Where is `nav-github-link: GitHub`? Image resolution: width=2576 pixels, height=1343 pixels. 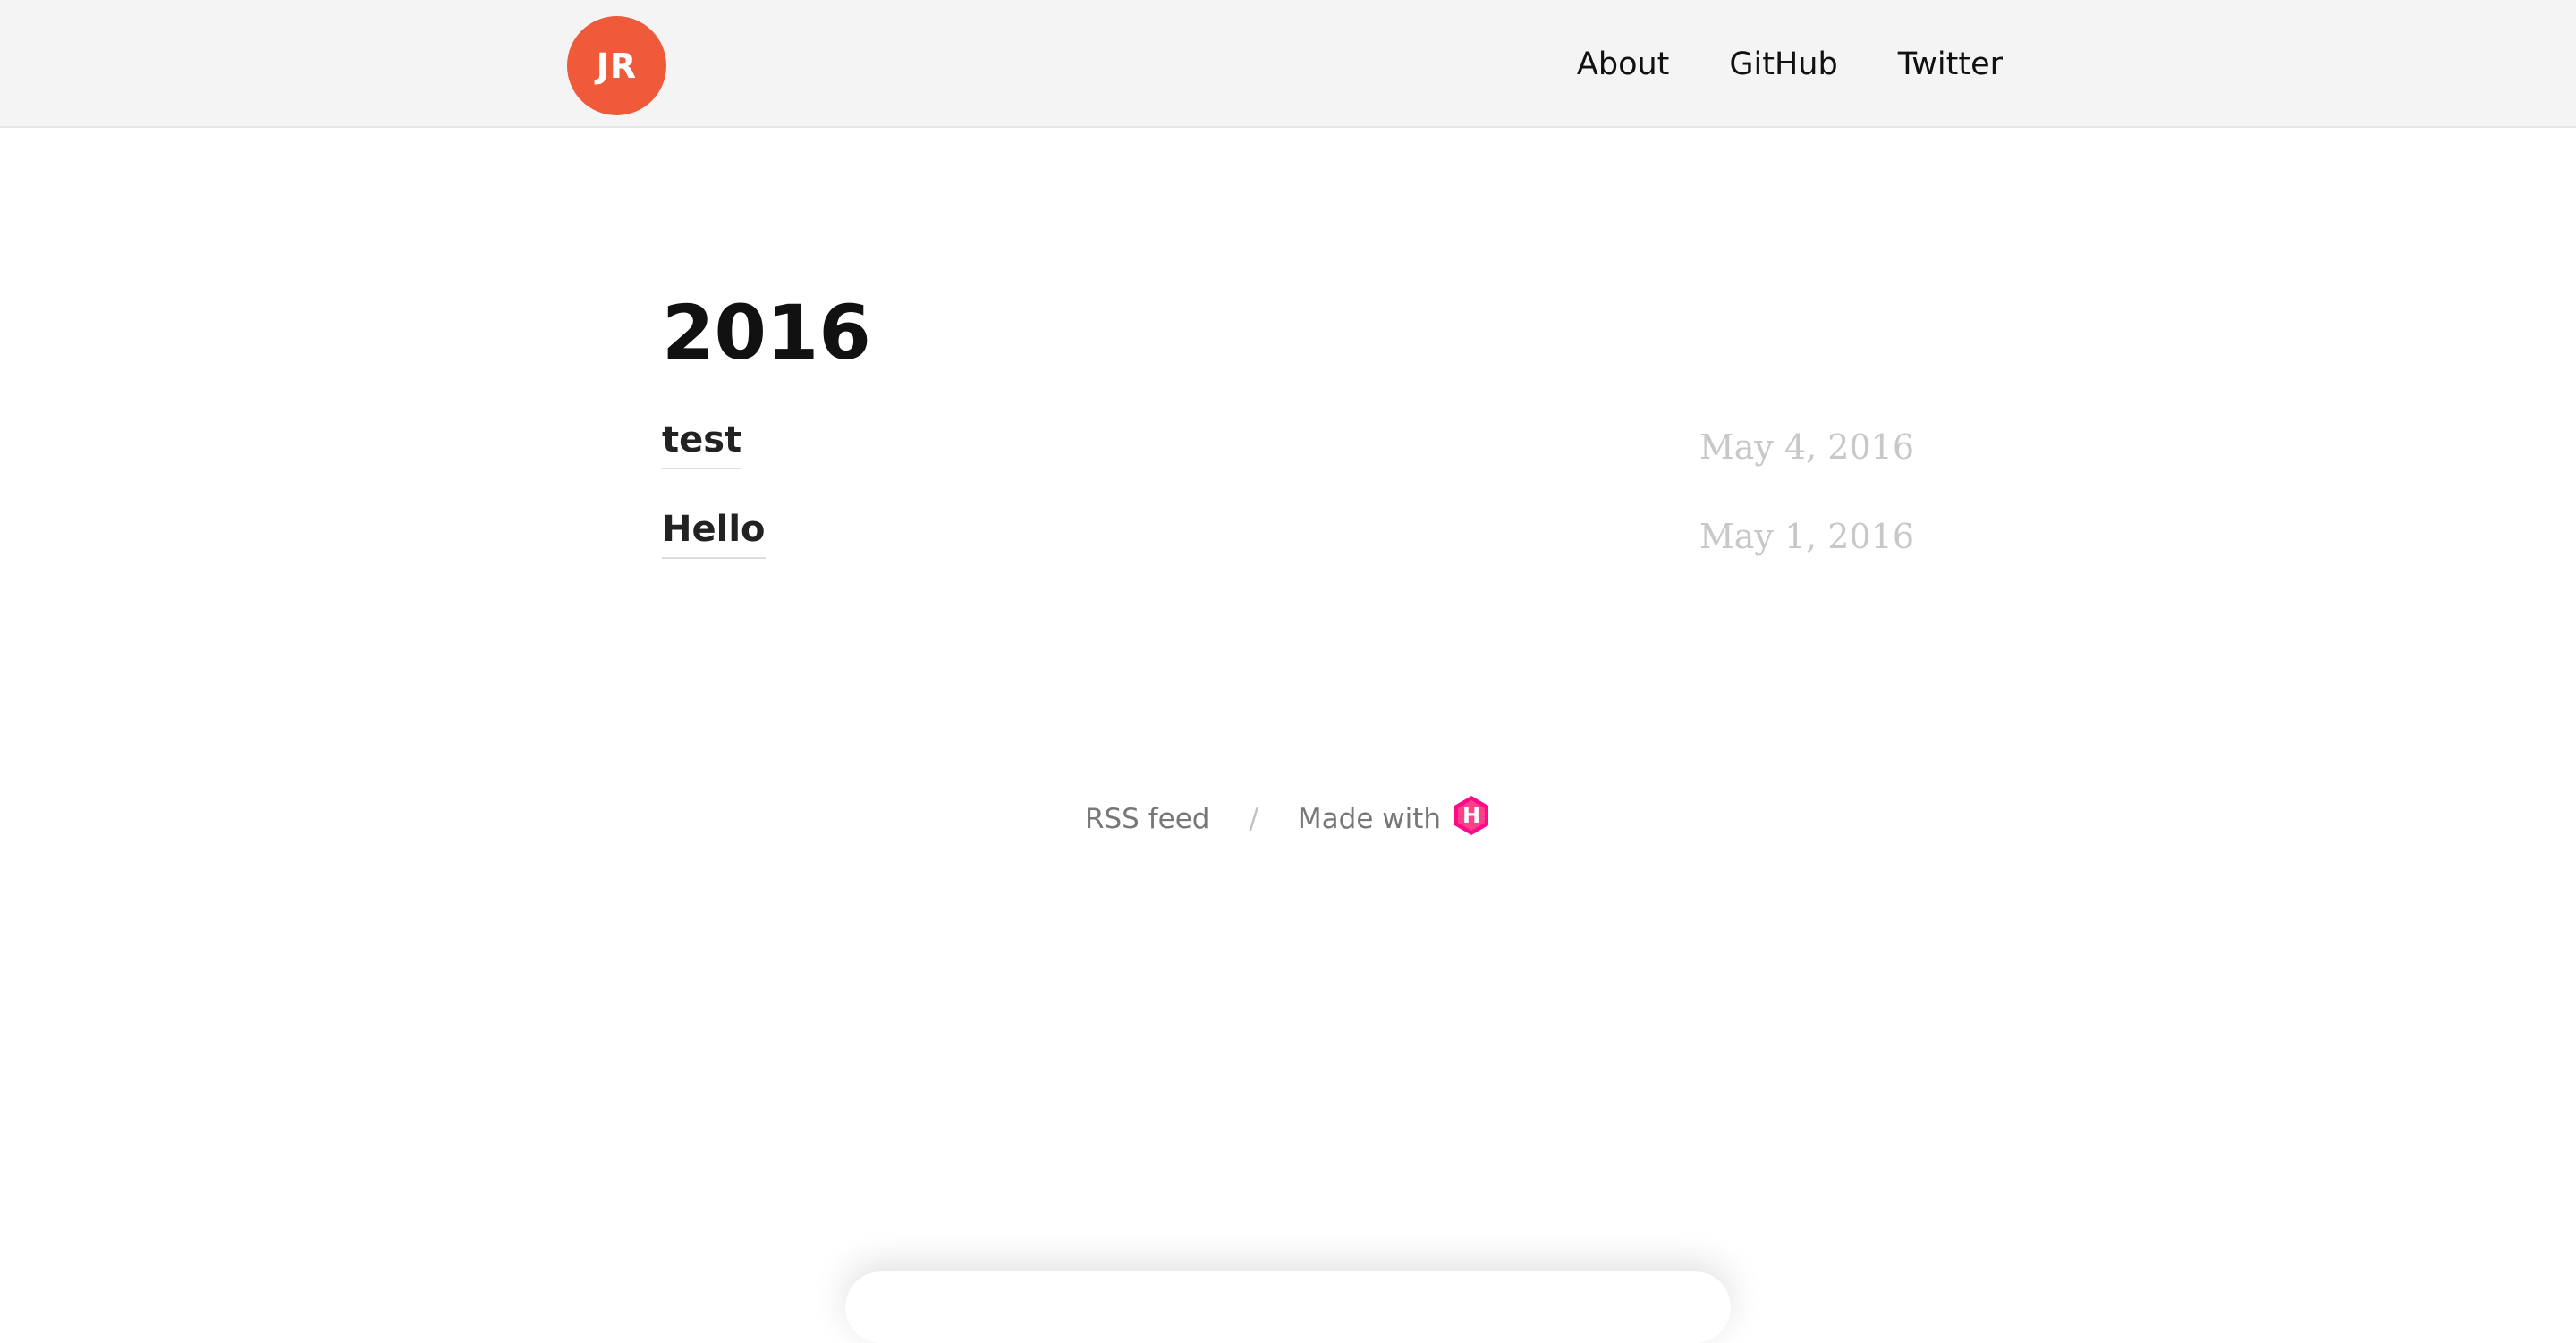
nav-github-link: GitHub is located at coordinates (1783, 64).